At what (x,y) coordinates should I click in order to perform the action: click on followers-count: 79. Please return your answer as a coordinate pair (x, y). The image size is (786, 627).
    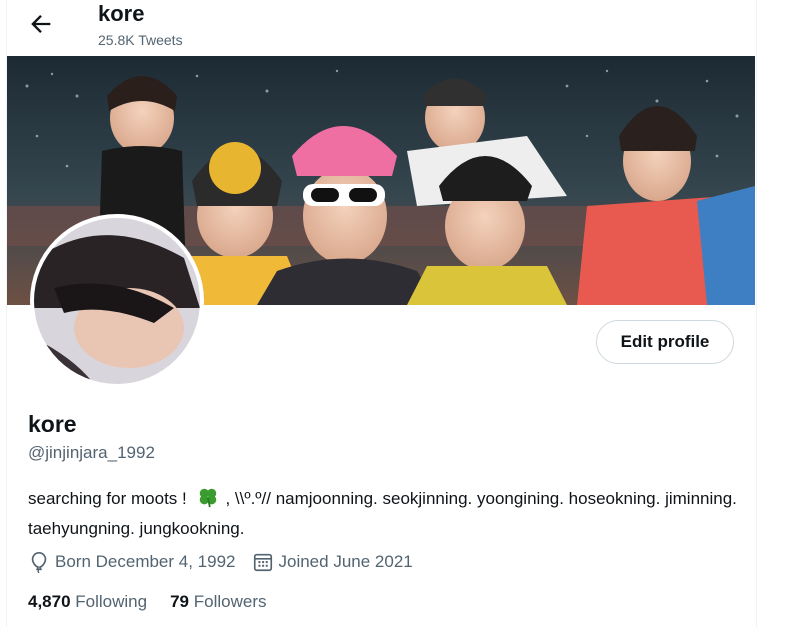
    Looking at the image, I should click on (180, 601).